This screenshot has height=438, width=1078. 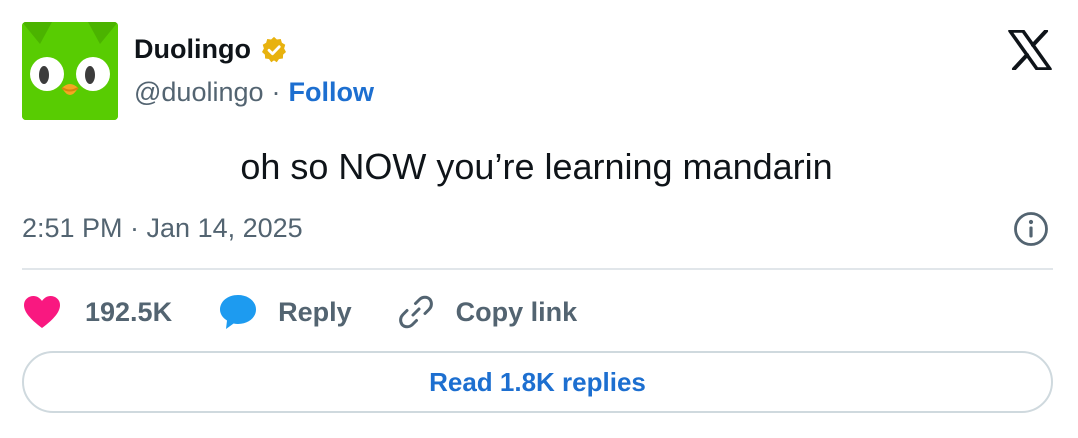 I want to click on author-name-row: Duolingo, so click(x=211, y=49).